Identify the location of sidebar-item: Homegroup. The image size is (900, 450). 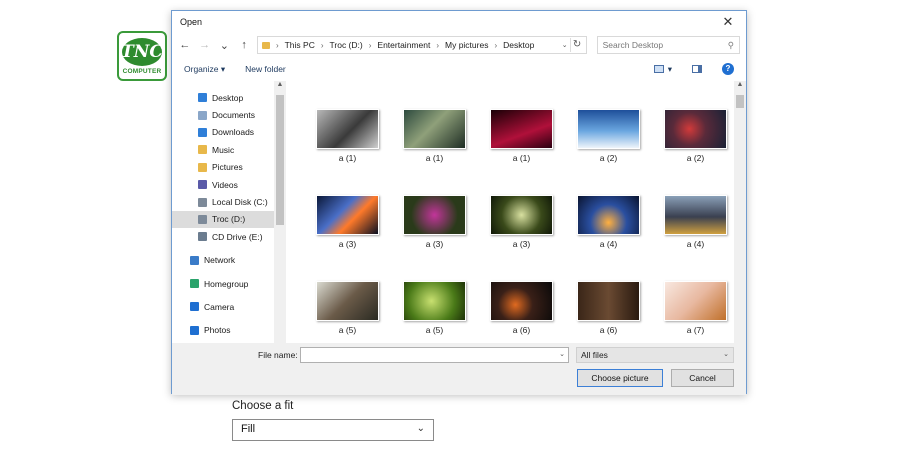
(229, 283).